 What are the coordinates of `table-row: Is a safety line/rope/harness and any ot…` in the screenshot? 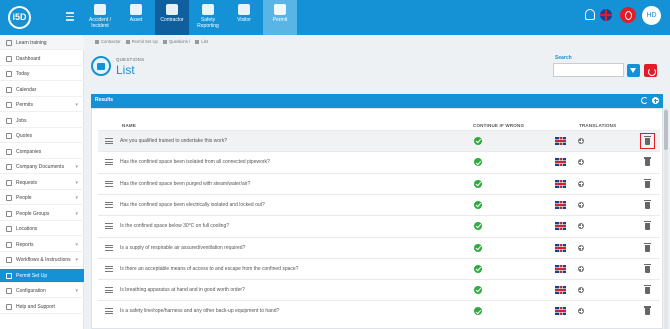 It's located at (379, 310).